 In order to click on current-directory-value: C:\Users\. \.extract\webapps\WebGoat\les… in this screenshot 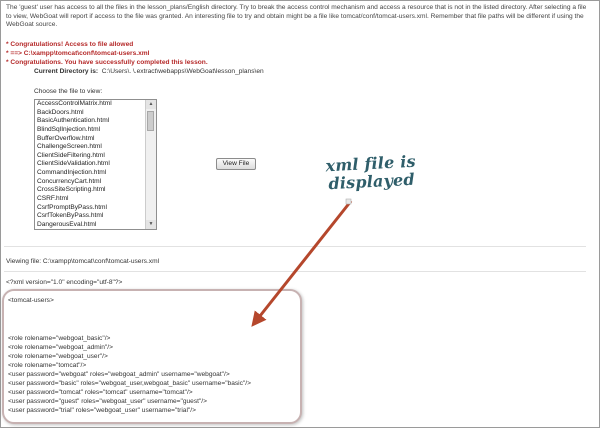, I will do `click(182, 71)`.